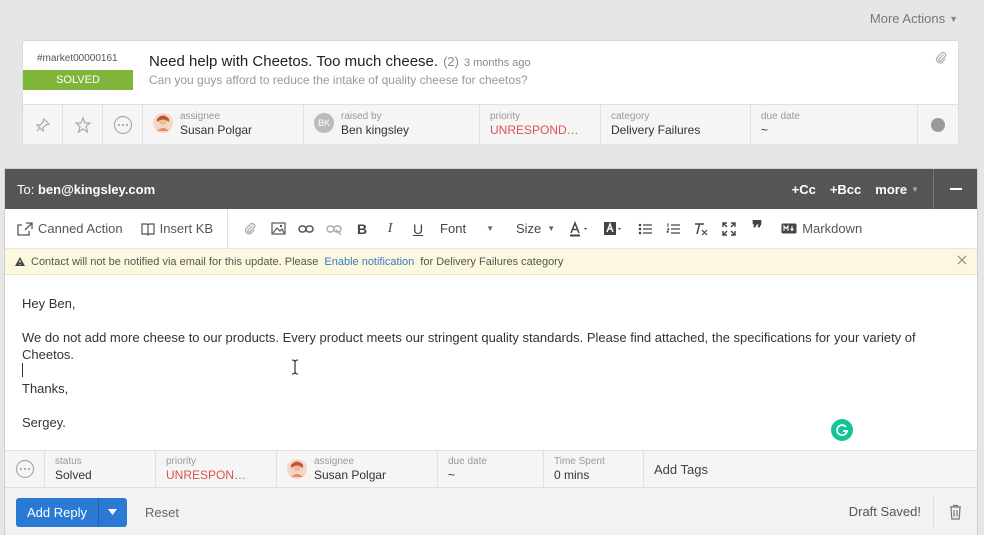  I want to click on more-actions-menu: More Actions ▼, so click(914, 18).